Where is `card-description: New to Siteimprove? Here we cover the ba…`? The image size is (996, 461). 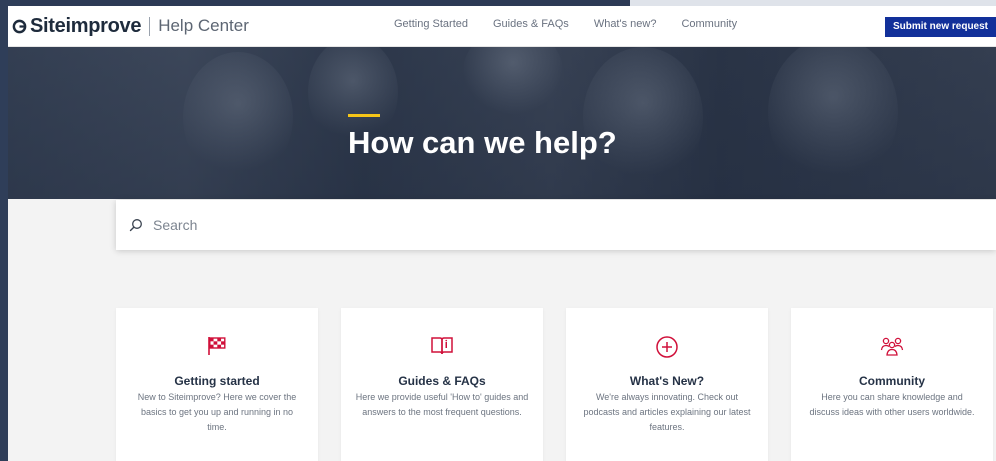
card-description: New to Siteimprove? Here we cover the ba… is located at coordinates (217, 412).